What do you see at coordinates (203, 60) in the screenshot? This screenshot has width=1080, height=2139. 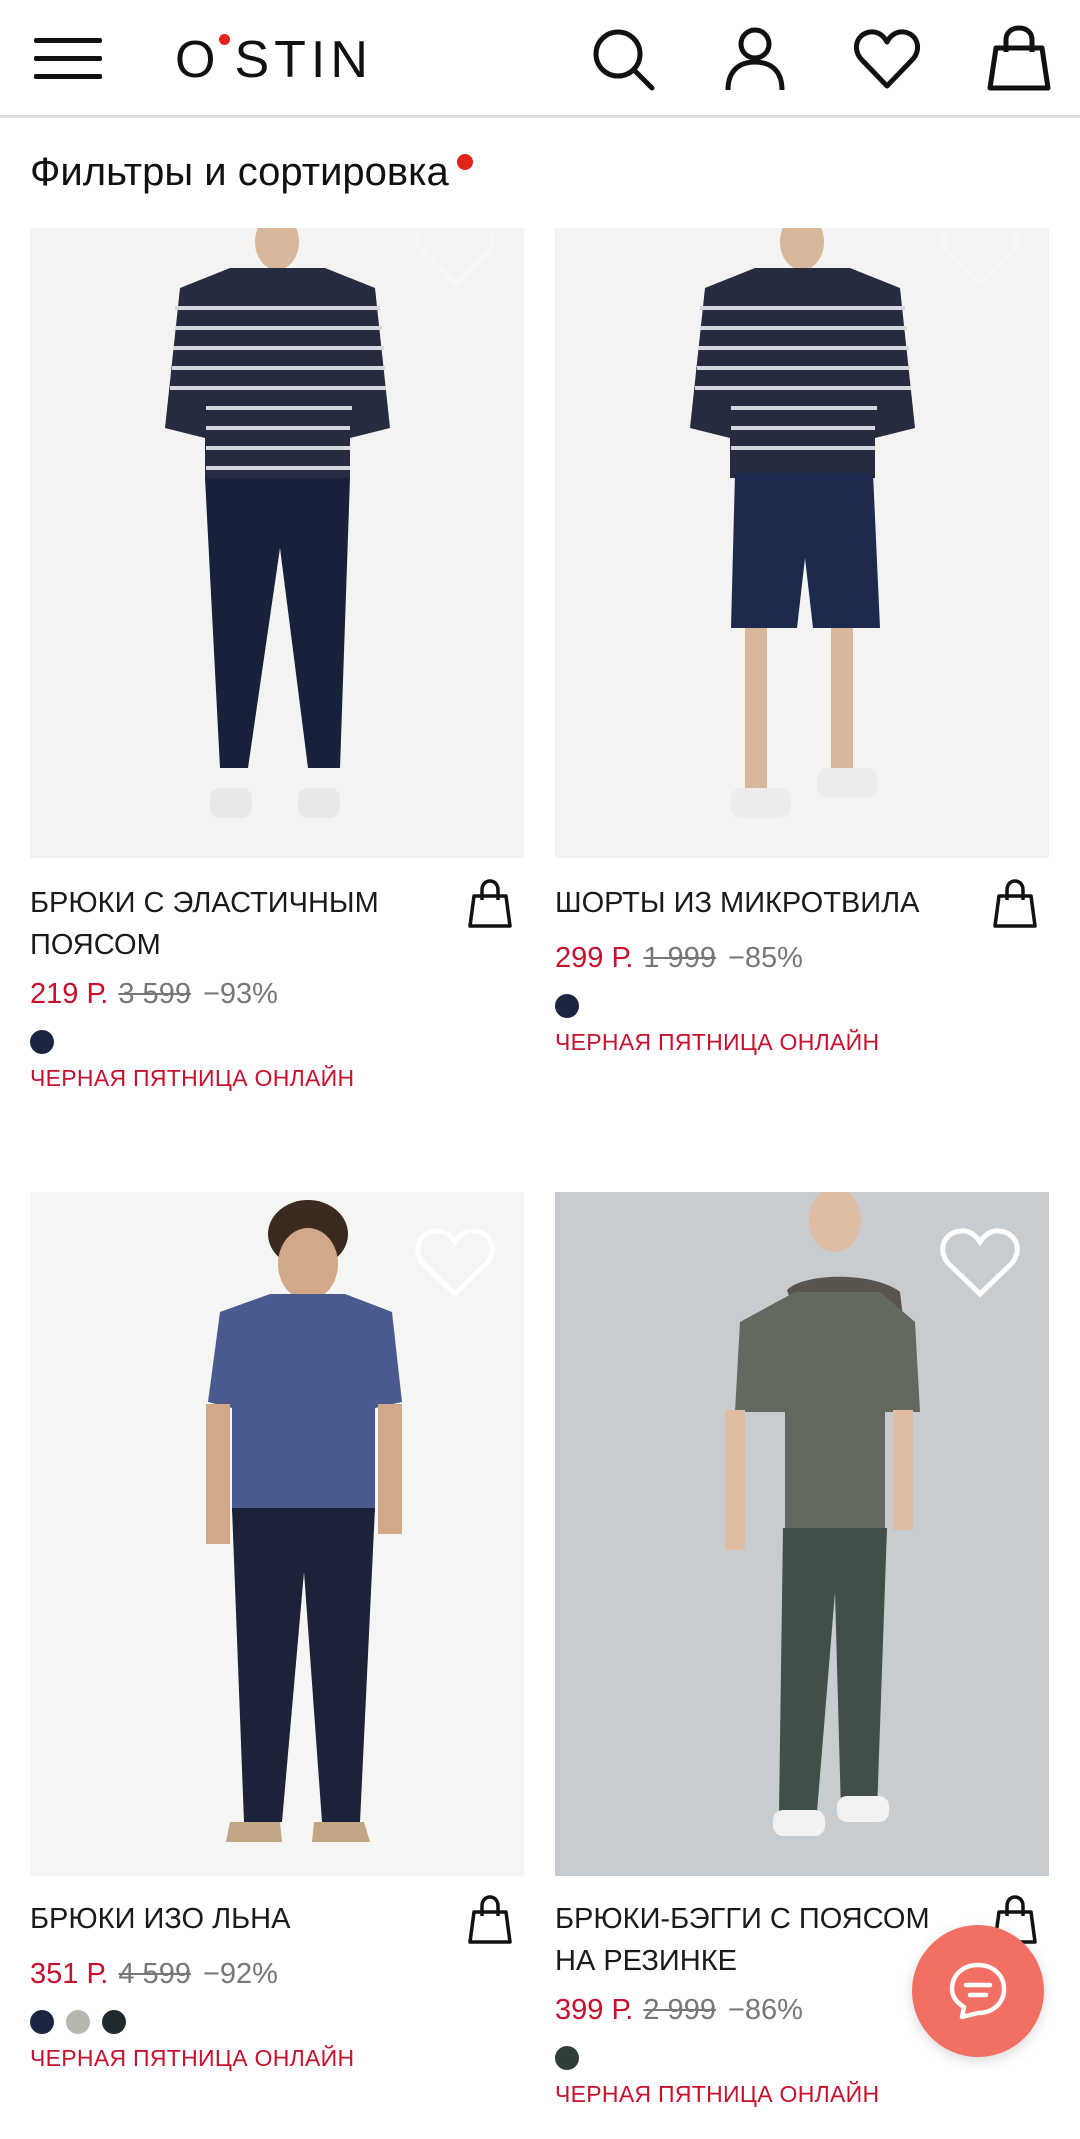 I see `logo-letter-o: O` at bounding box center [203, 60].